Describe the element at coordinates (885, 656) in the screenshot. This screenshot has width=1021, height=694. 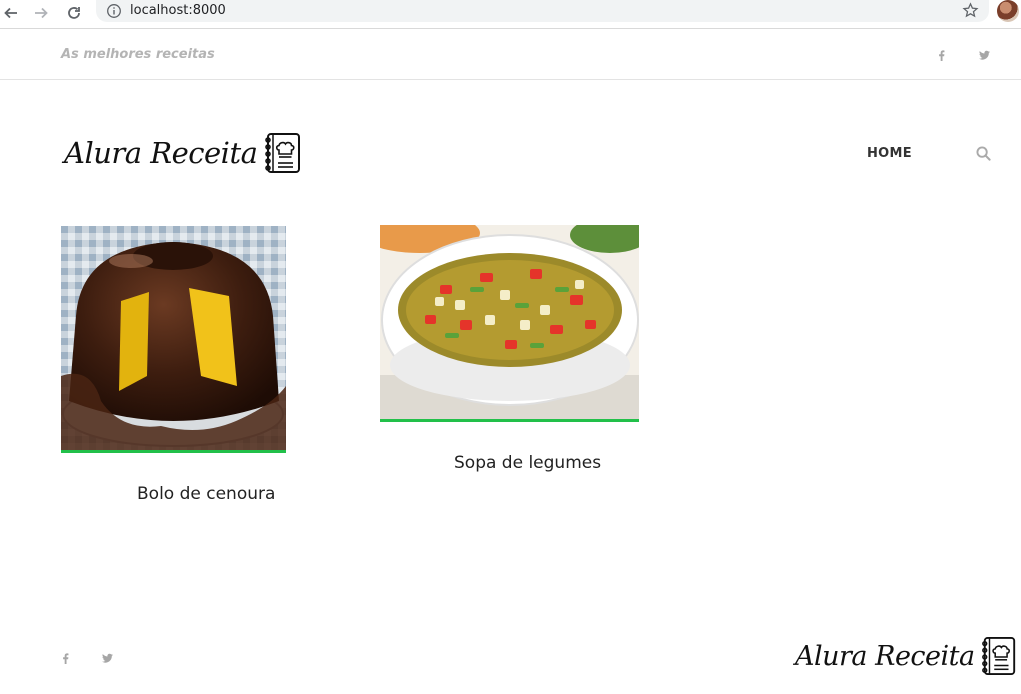
I see `footer-logo-text: Alura Receita` at that location.